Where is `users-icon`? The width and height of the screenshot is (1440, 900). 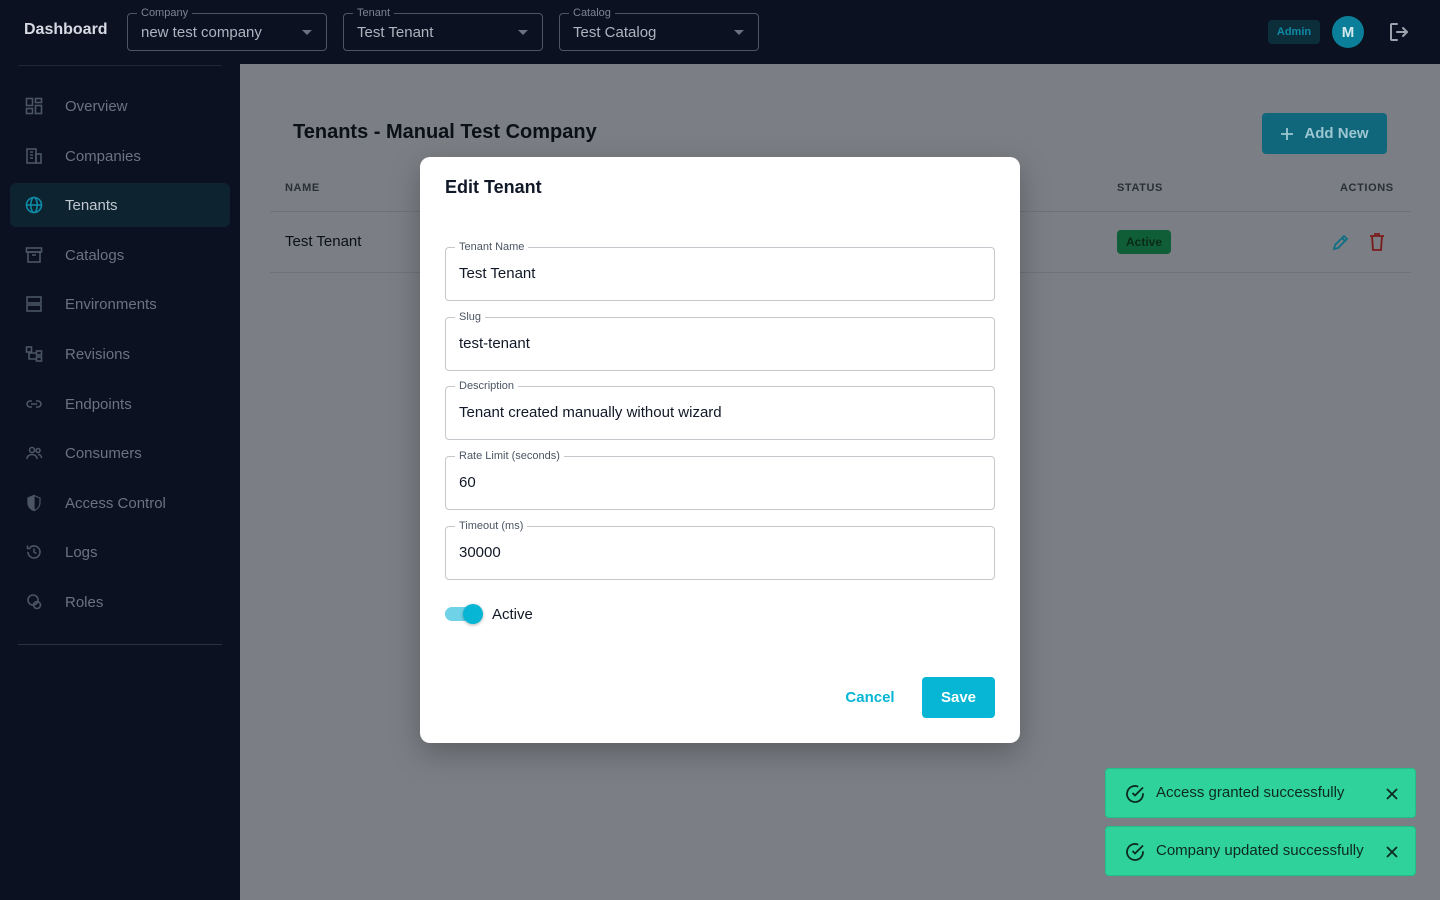
users-icon is located at coordinates (34, 453).